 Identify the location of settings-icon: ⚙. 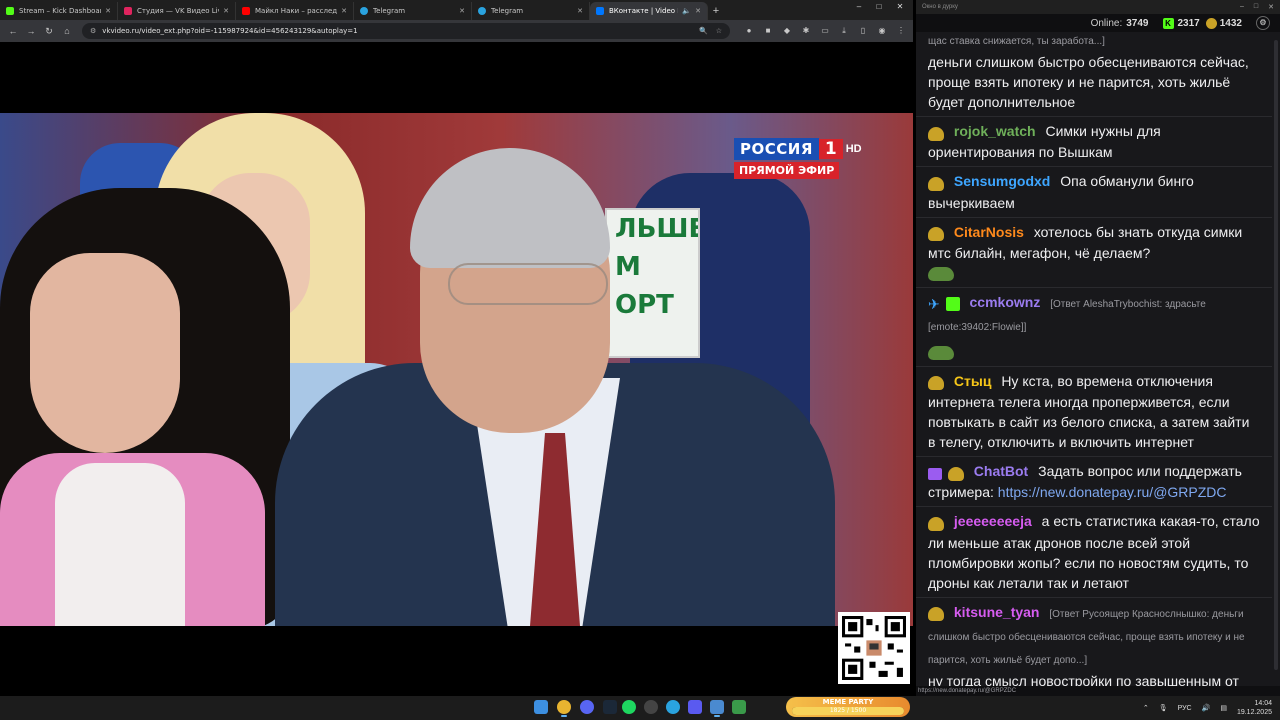
(1263, 23).